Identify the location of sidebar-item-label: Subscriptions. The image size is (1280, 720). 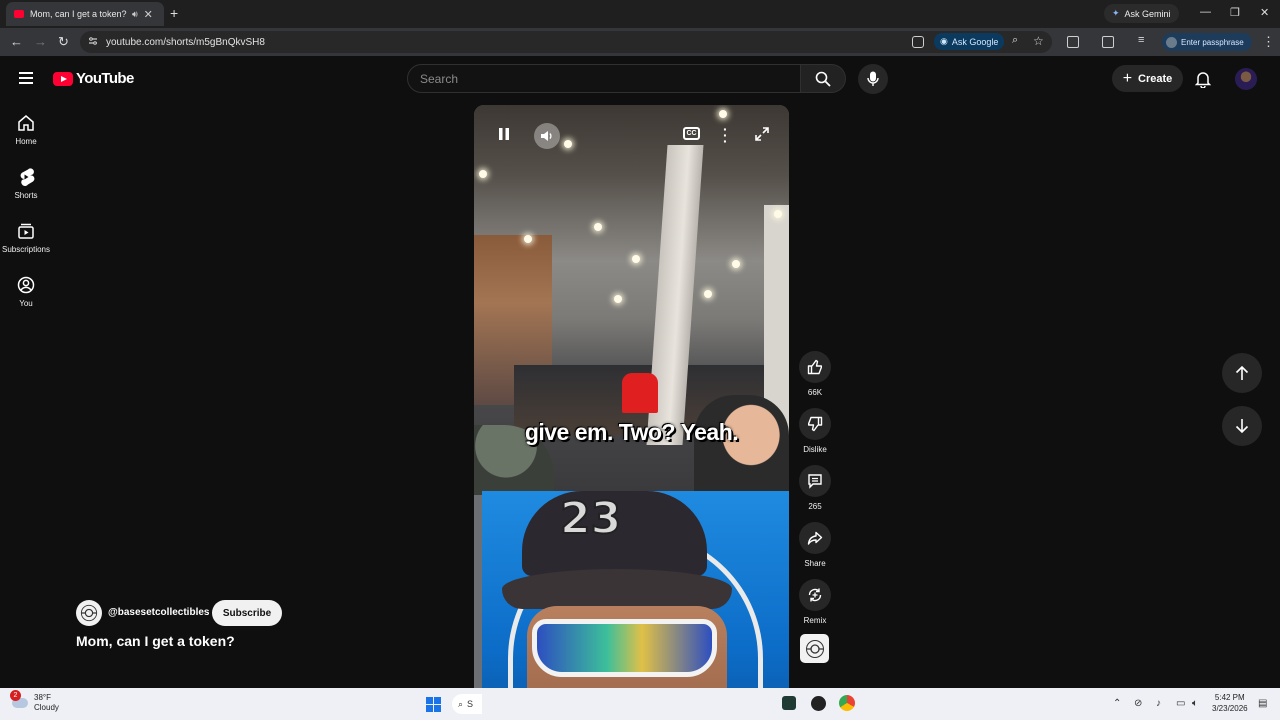
(26, 249).